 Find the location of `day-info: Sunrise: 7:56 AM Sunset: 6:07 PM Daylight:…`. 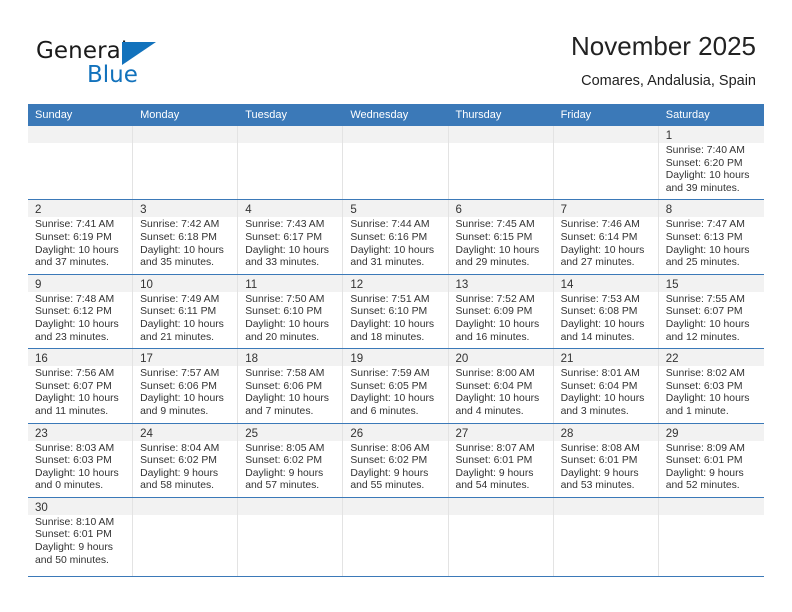

day-info: Sunrise: 7:56 AM Sunset: 6:07 PM Daylight:… is located at coordinates (80, 394).